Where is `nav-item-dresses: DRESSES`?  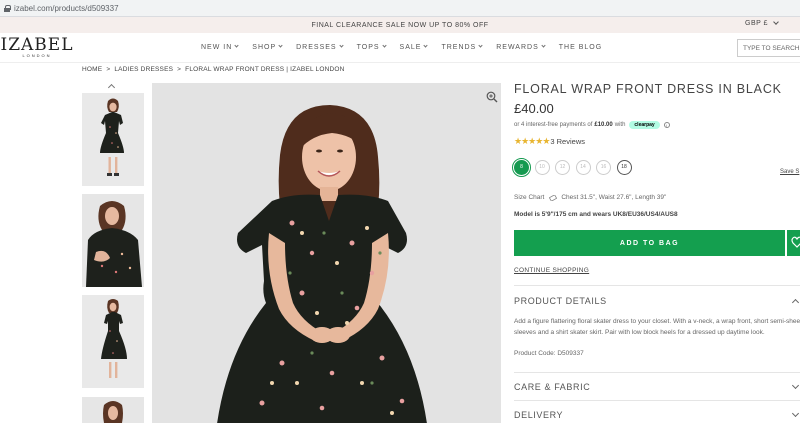
nav-item-dresses: DRESSES is located at coordinates (320, 47).